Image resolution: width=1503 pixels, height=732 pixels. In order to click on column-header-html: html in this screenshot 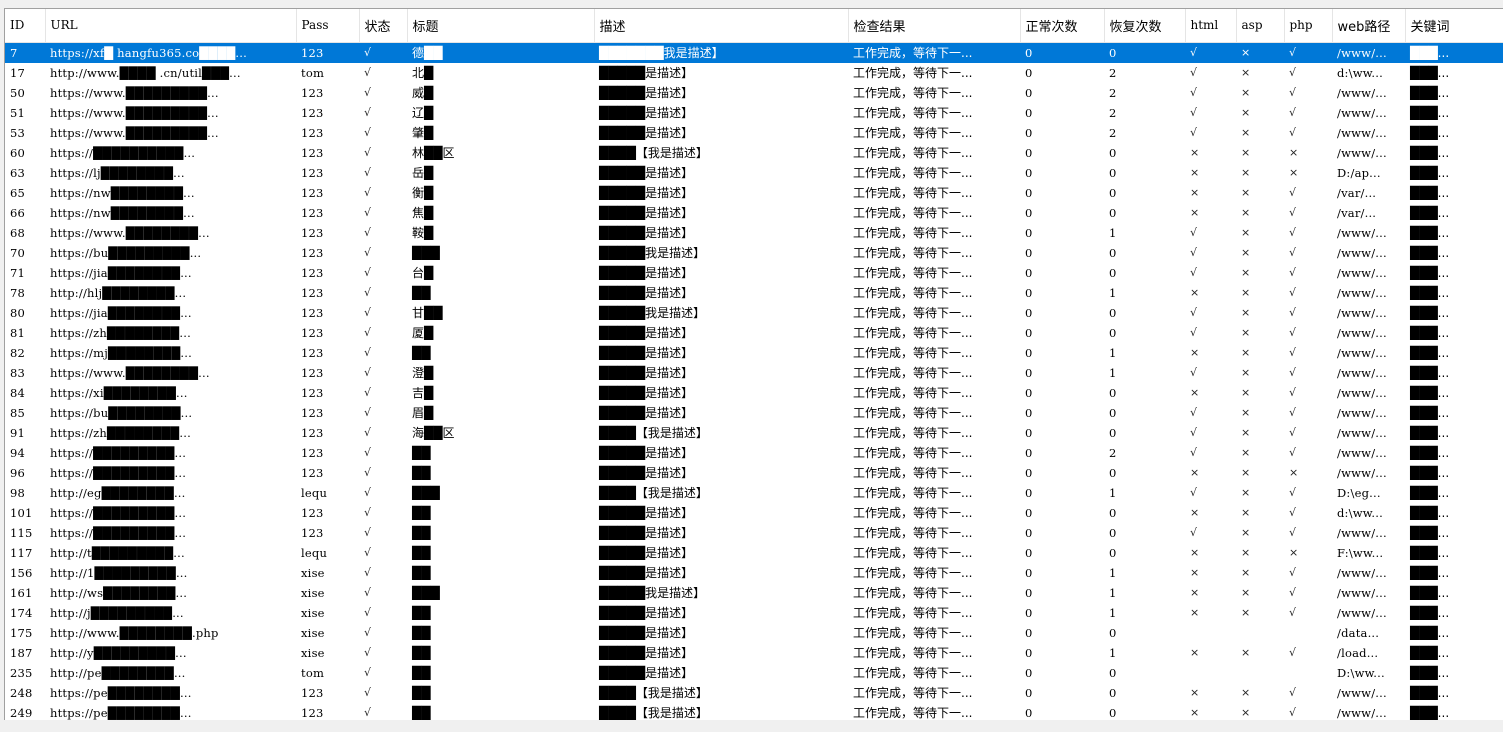, I will do `click(1211, 26)`.